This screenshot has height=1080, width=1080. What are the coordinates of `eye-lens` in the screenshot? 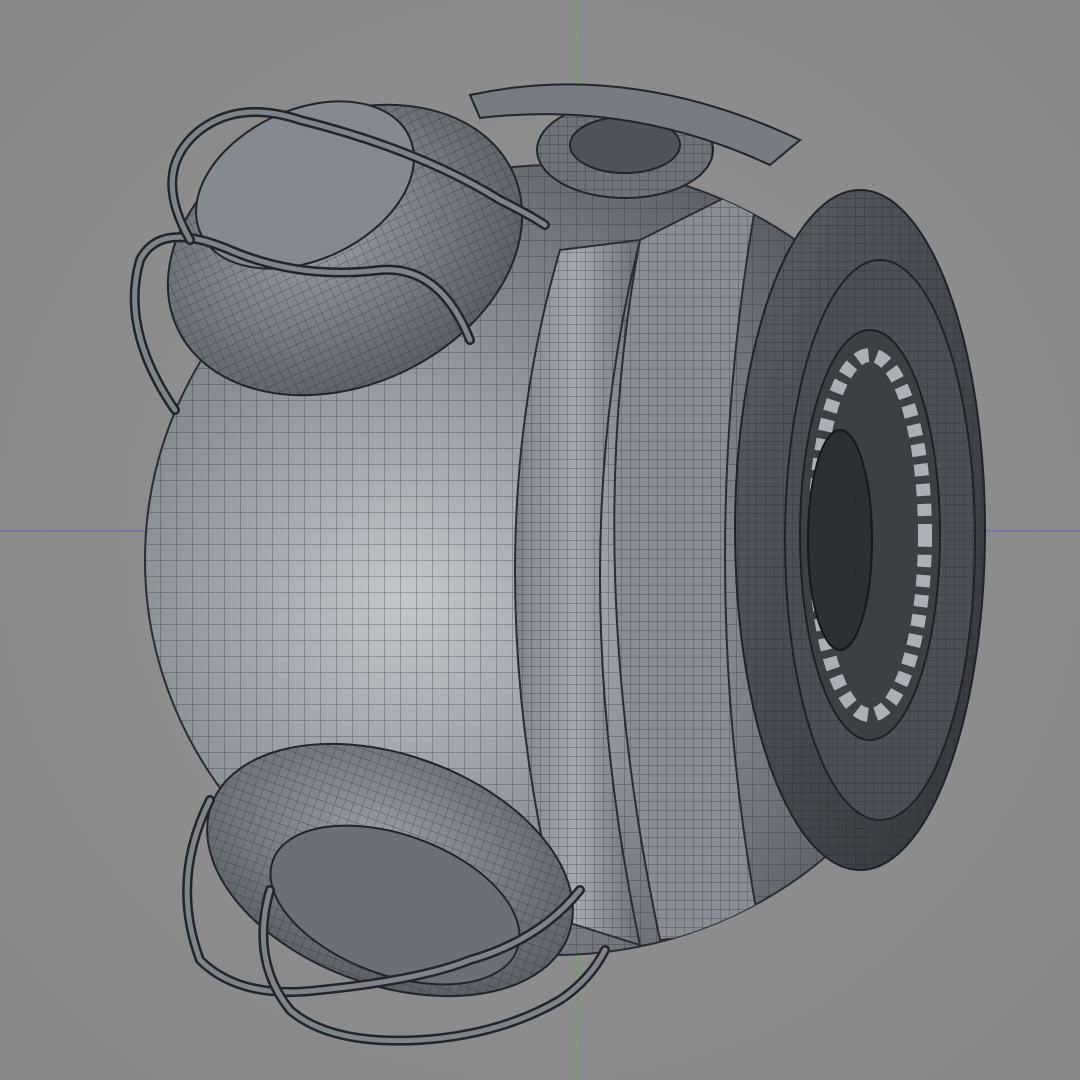 It's located at (870, 535).